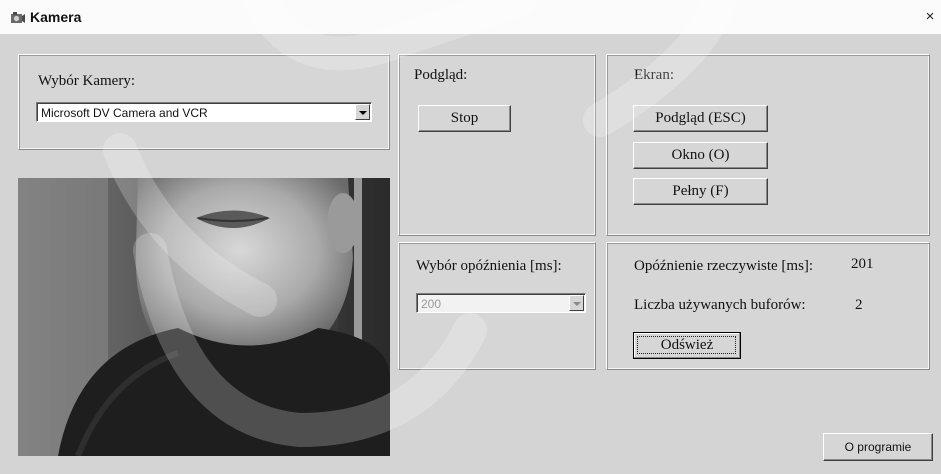  Describe the element at coordinates (431, 304) in the screenshot. I see `delay-select-value: 200` at that location.